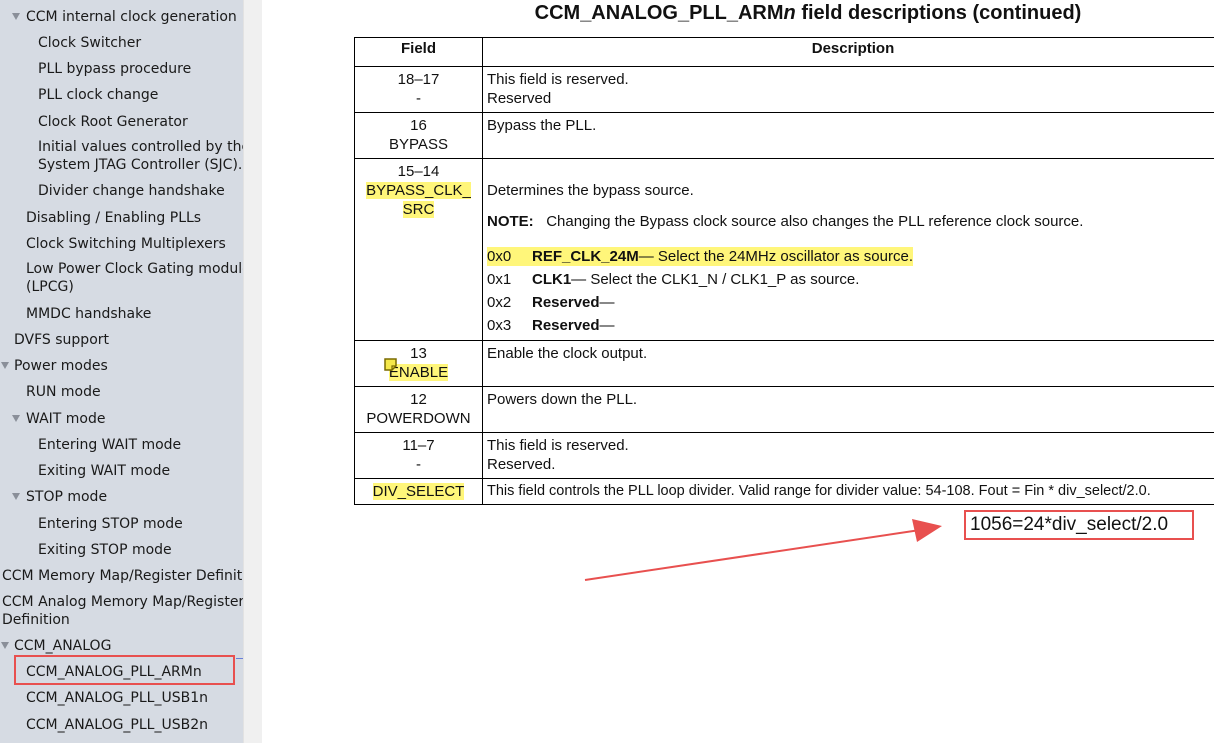 The height and width of the screenshot is (743, 1214). I want to click on annotation-arrow, so click(763, 550).